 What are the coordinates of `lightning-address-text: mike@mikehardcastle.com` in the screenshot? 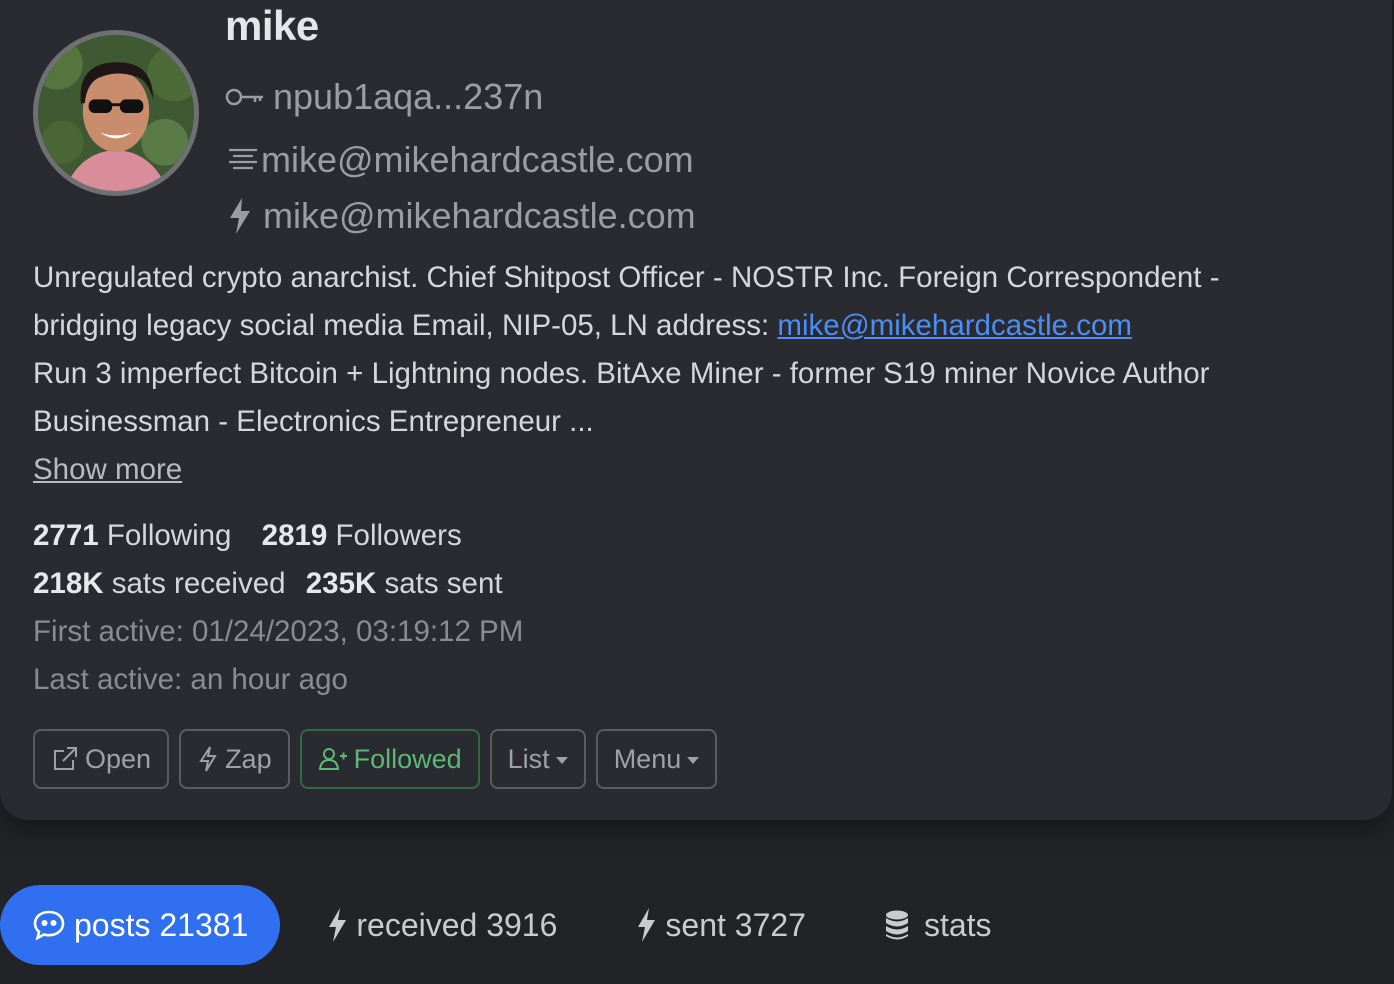 It's located at (479, 215).